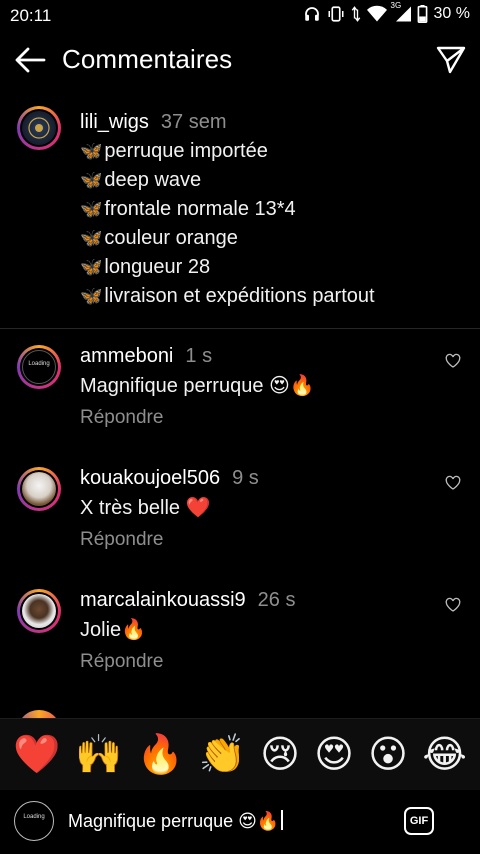 The height and width of the screenshot is (854, 480). What do you see at coordinates (113, 630) in the screenshot?
I see `comment-text: Jolie🔥` at bounding box center [113, 630].